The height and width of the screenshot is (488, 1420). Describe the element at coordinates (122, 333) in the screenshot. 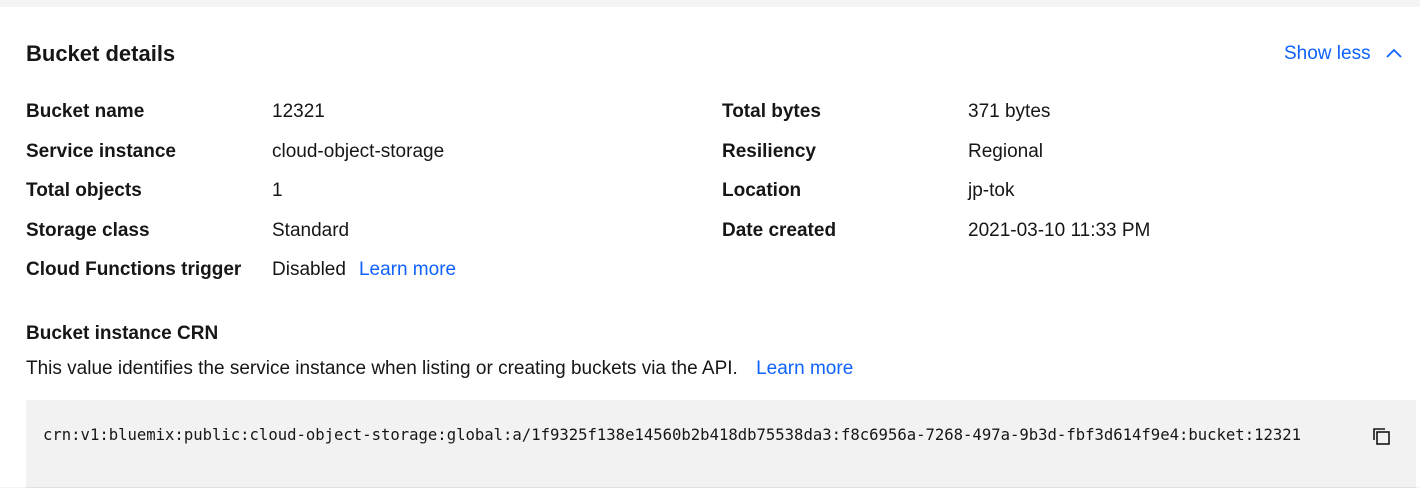

I see `crn-heading: Bucket instance CRN` at that location.